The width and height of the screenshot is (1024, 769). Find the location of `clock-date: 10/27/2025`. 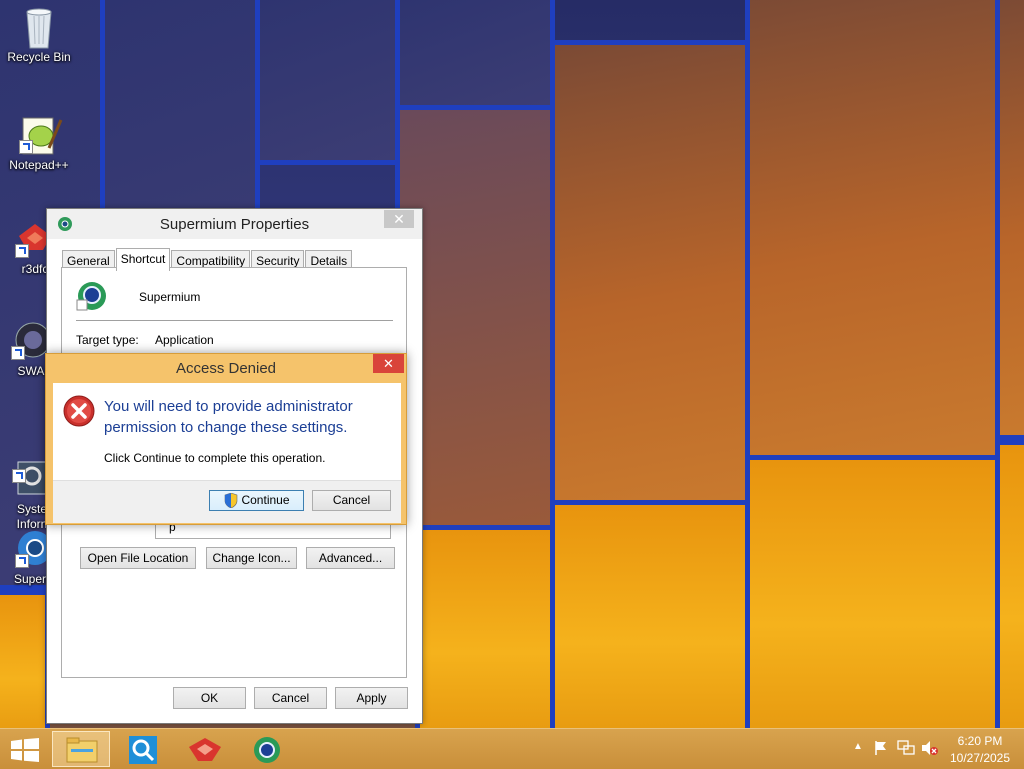

clock-date: 10/27/2025 is located at coordinates (980, 758).